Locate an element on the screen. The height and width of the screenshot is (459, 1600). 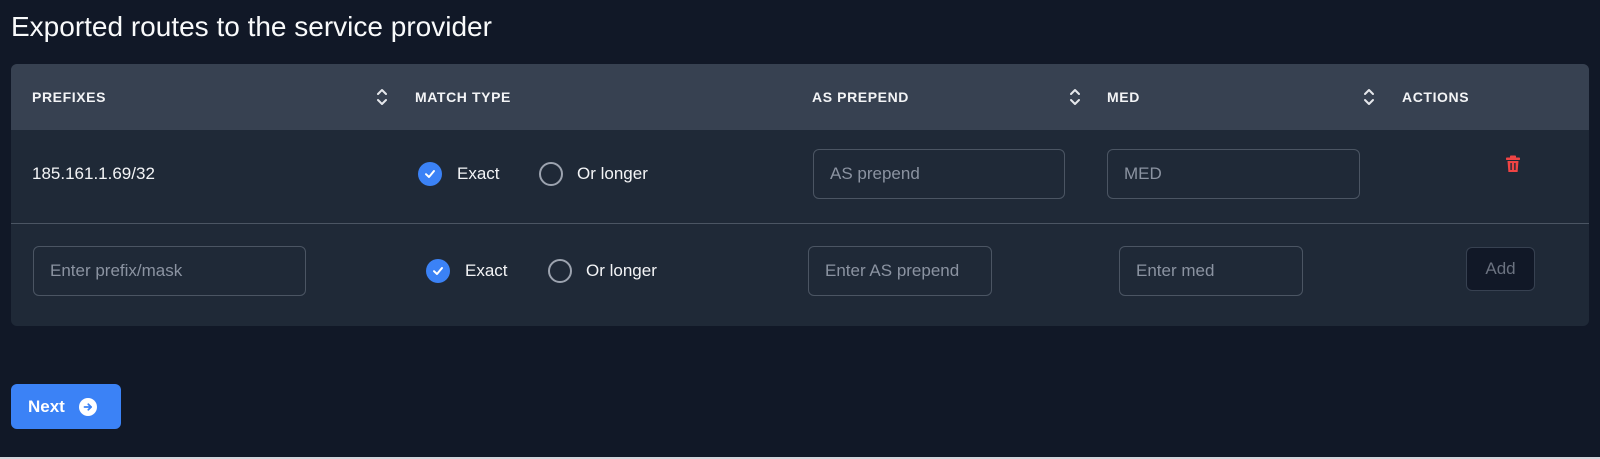
med-input is located at coordinates (1233, 174).